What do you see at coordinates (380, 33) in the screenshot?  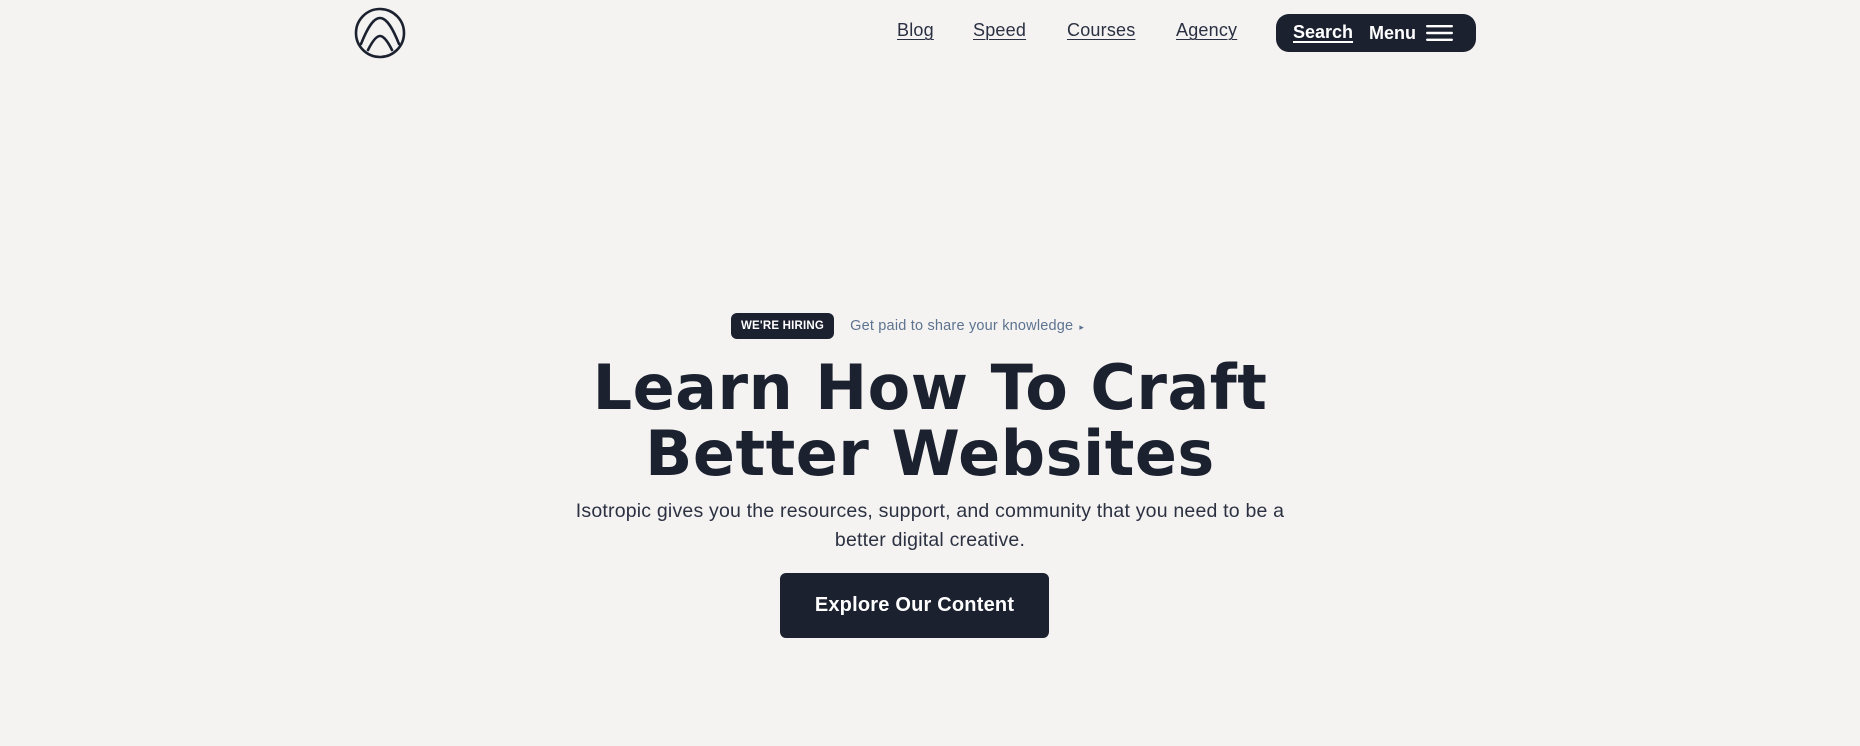 I see `arch-circle-logo-icon` at bounding box center [380, 33].